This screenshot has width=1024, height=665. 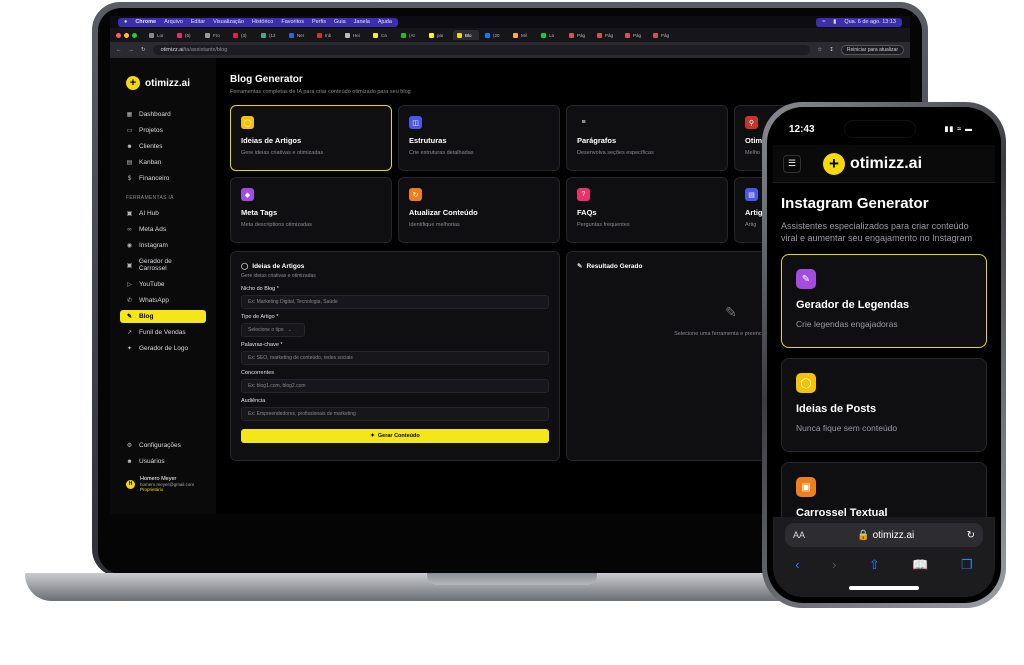 I want to click on menu-item: Ajuda, so click(x=385, y=22).